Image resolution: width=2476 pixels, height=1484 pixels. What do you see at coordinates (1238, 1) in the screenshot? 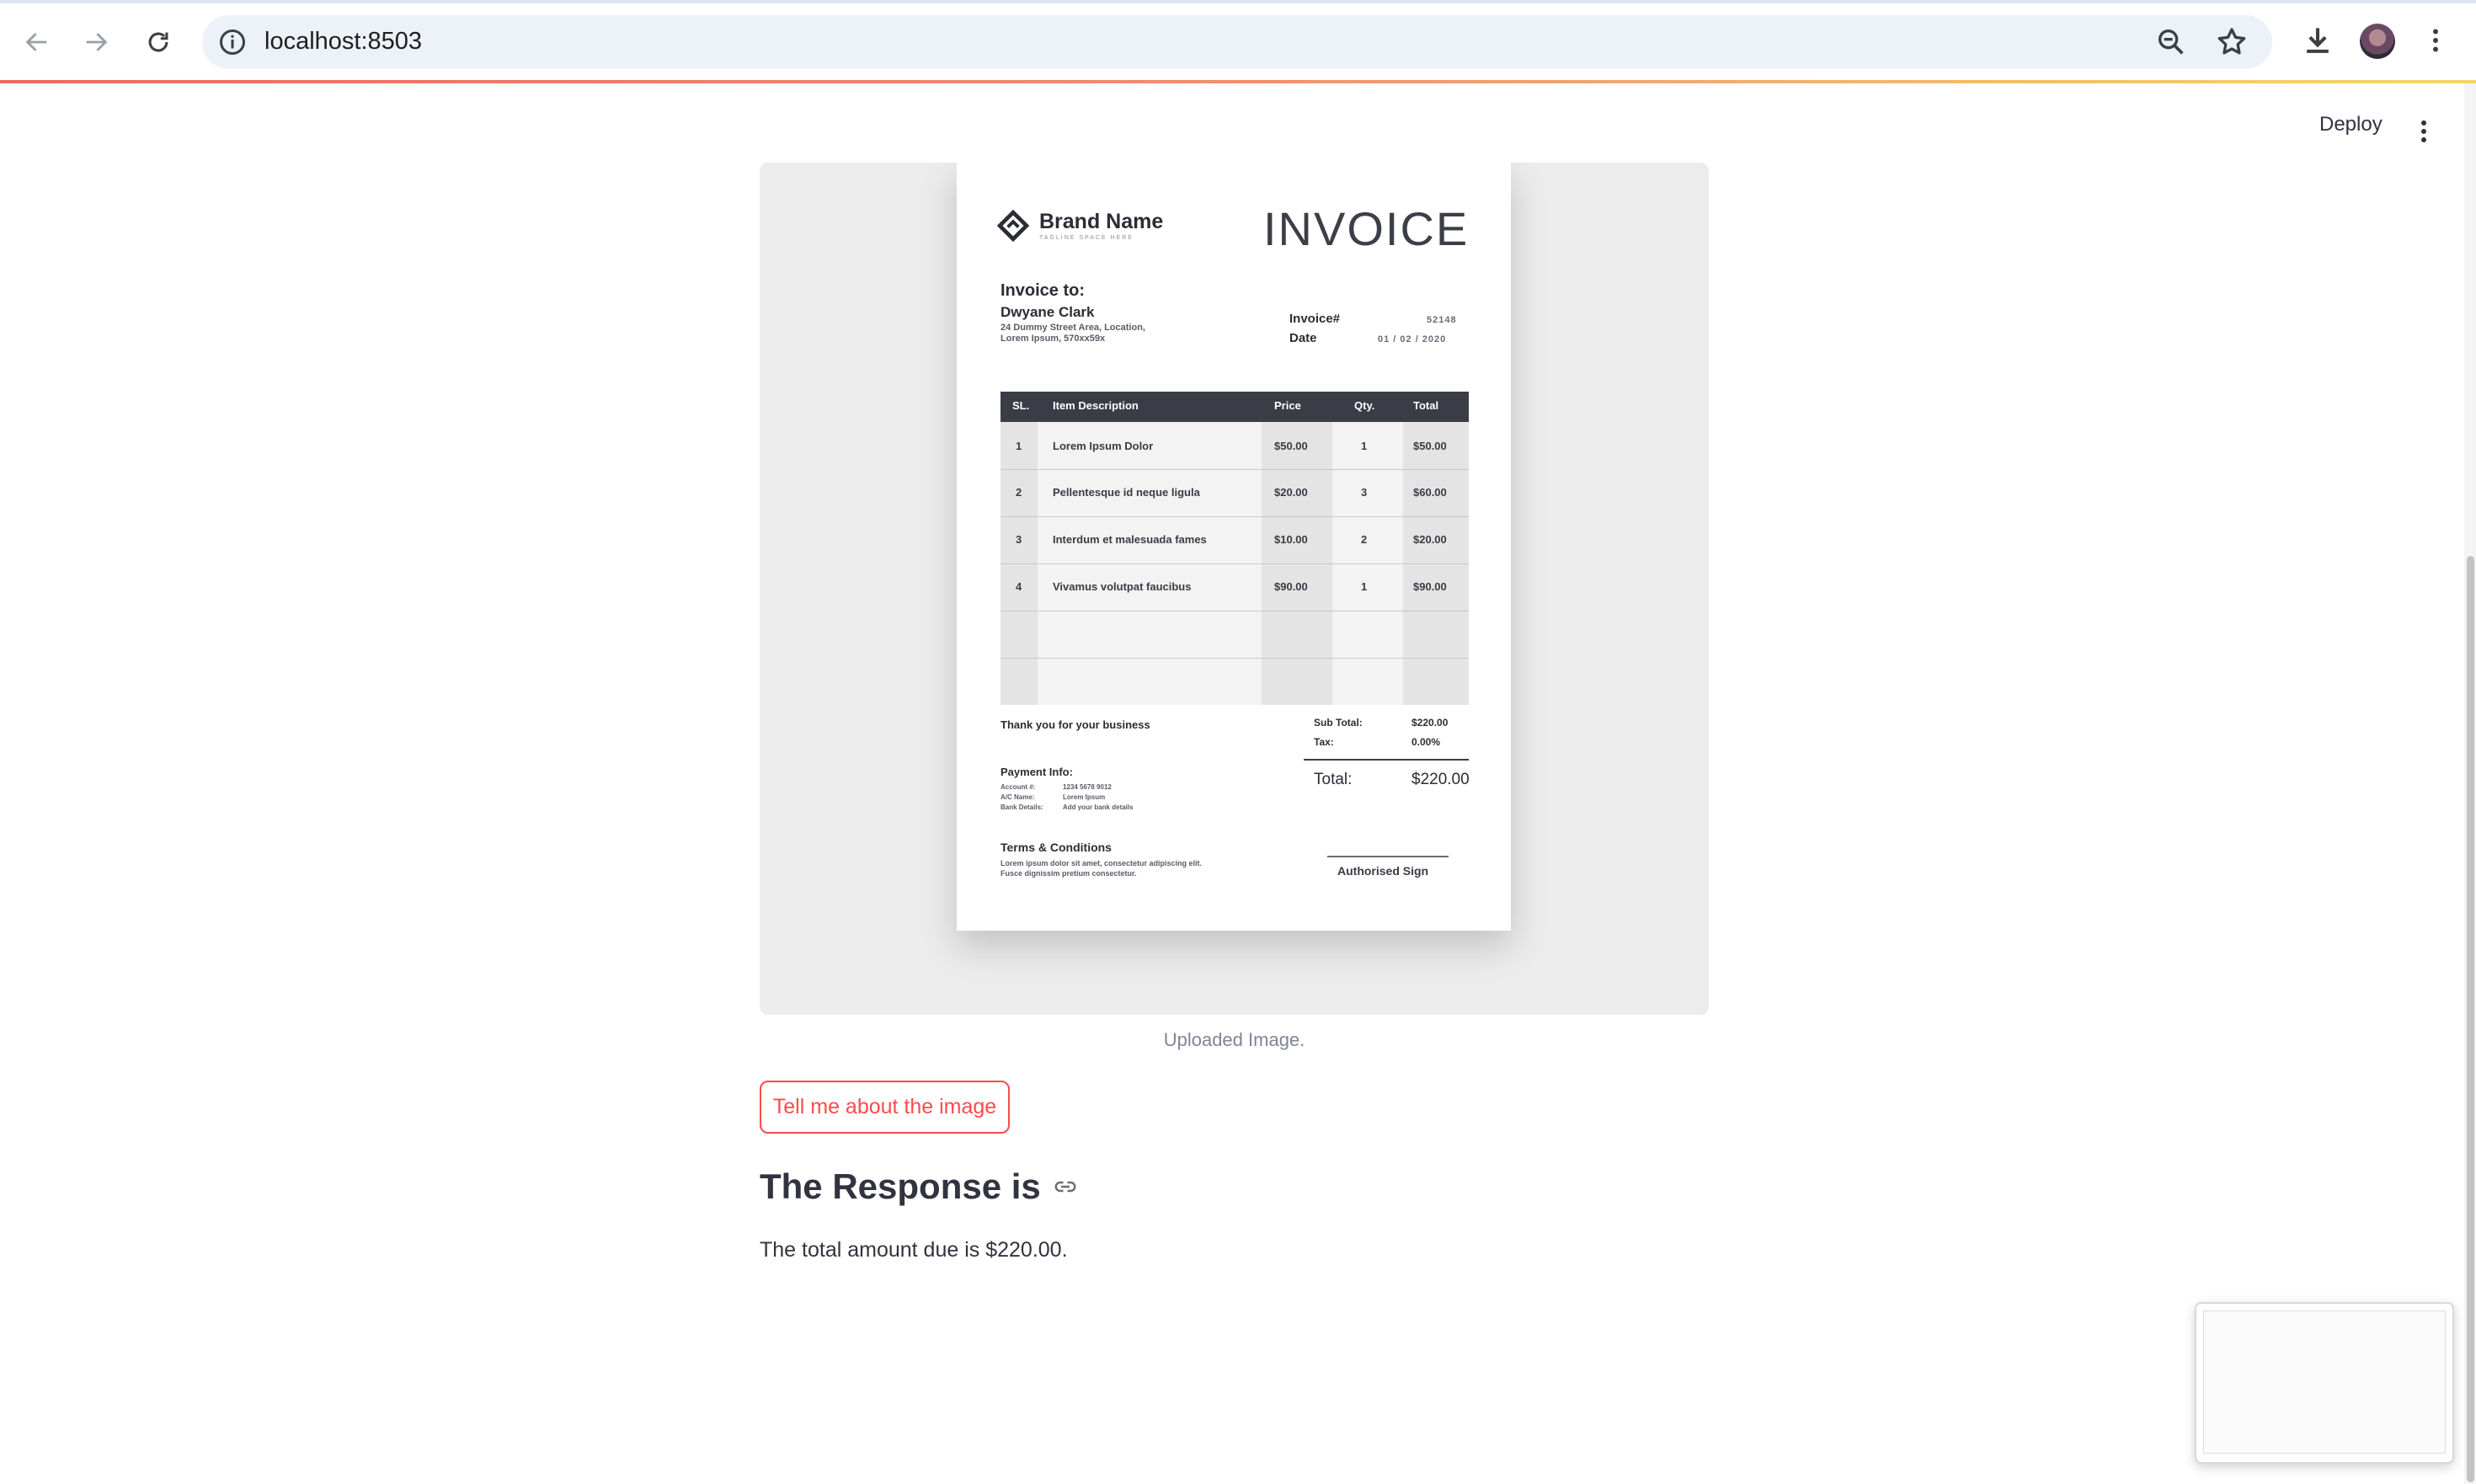
I see `window-top-border` at bounding box center [1238, 1].